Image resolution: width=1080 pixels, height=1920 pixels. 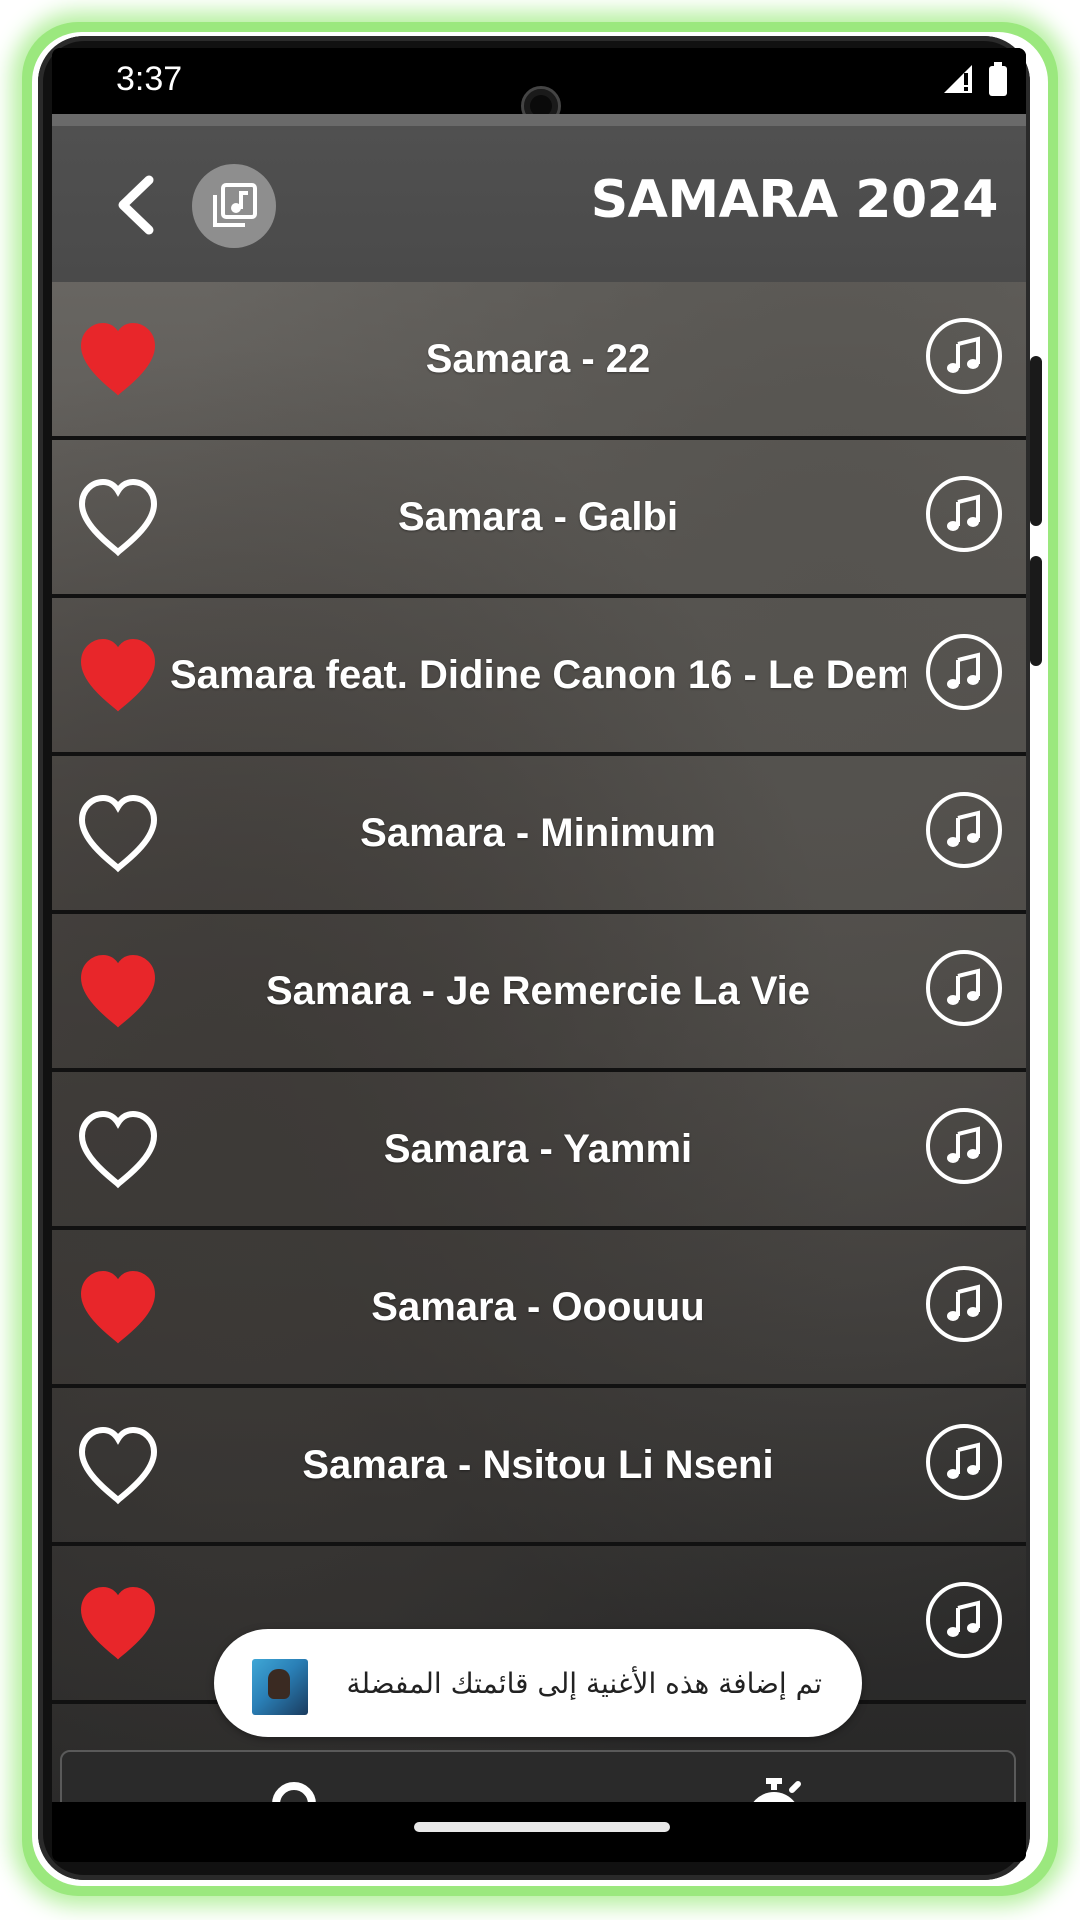 What do you see at coordinates (538, 674) in the screenshot?
I see `song-title: Samara feat. Didine Canon 16 - Le Dem` at bounding box center [538, 674].